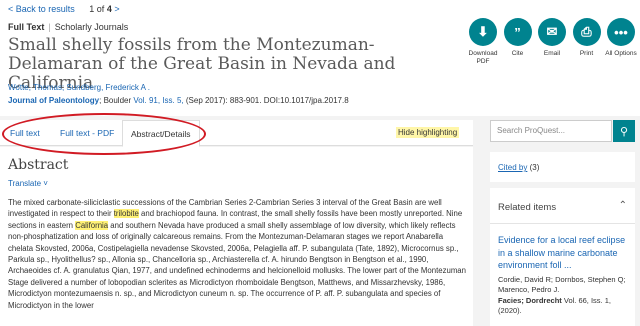  What do you see at coordinates (621, 32) in the screenshot?
I see `more-icon: •••` at bounding box center [621, 32].